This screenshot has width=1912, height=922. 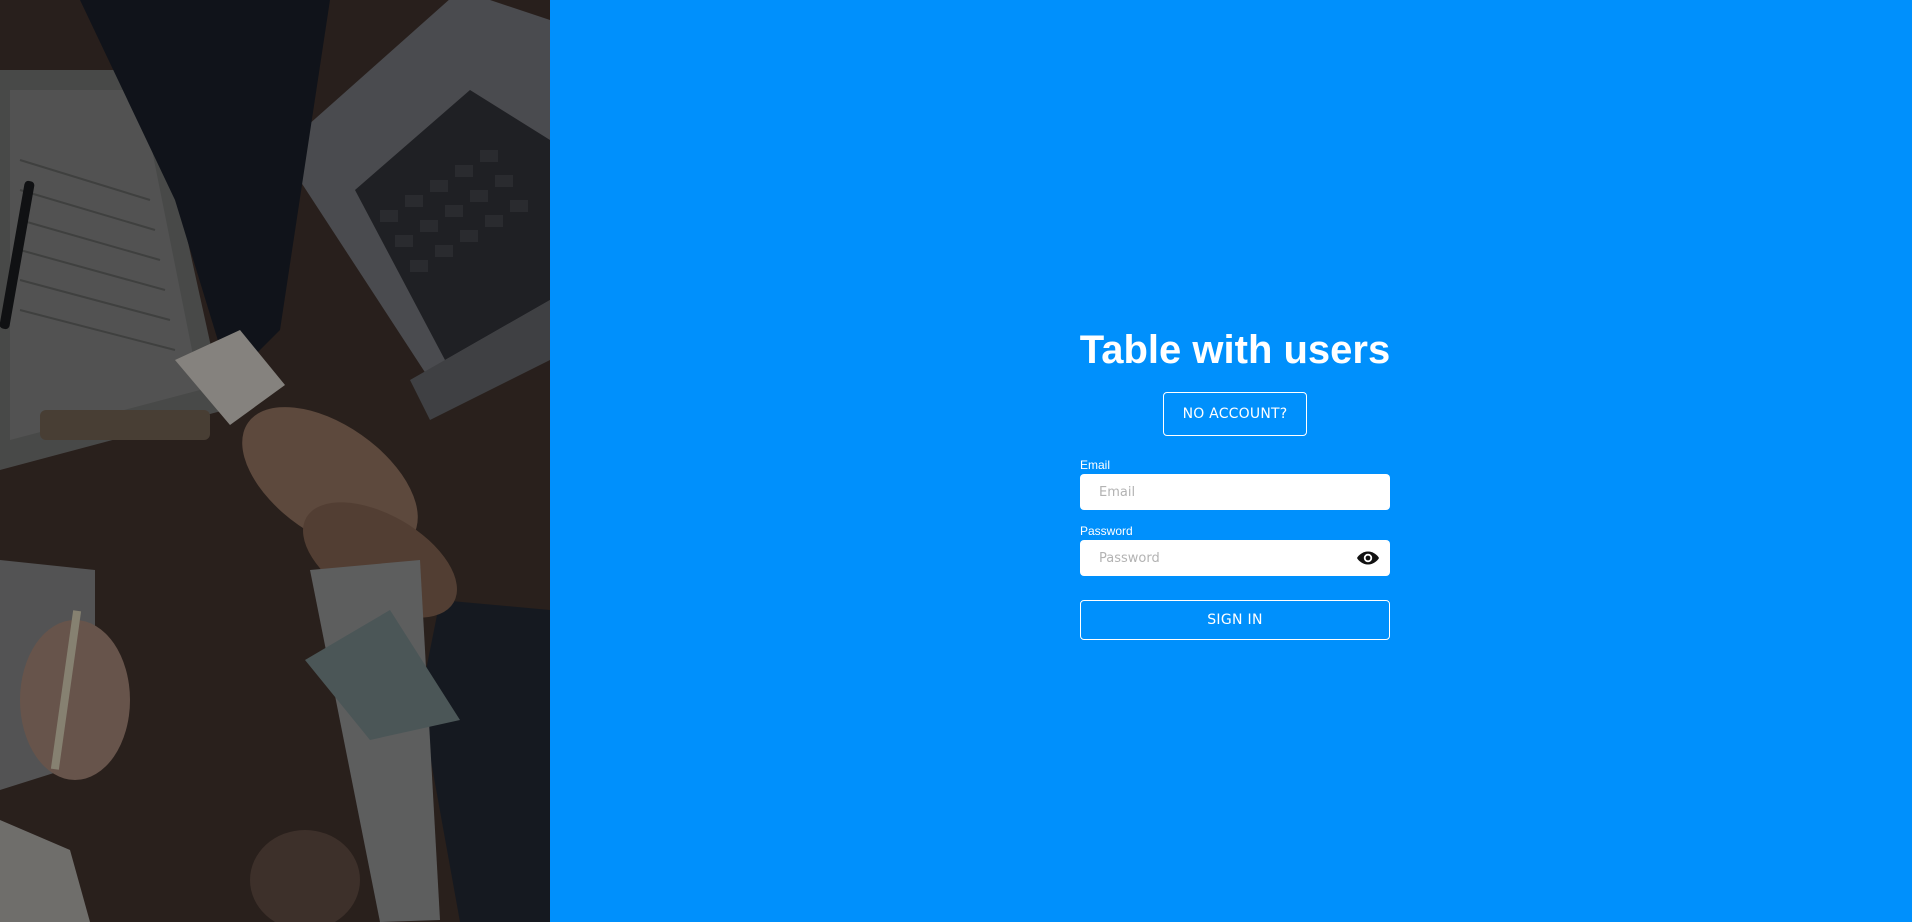 I want to click on email-field-group: Email, so click(x=1235, y=484).